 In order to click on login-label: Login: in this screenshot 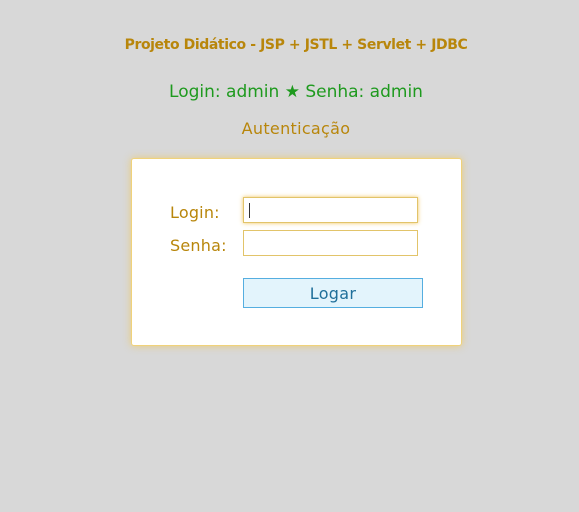, I will do `click(195, 212)`.